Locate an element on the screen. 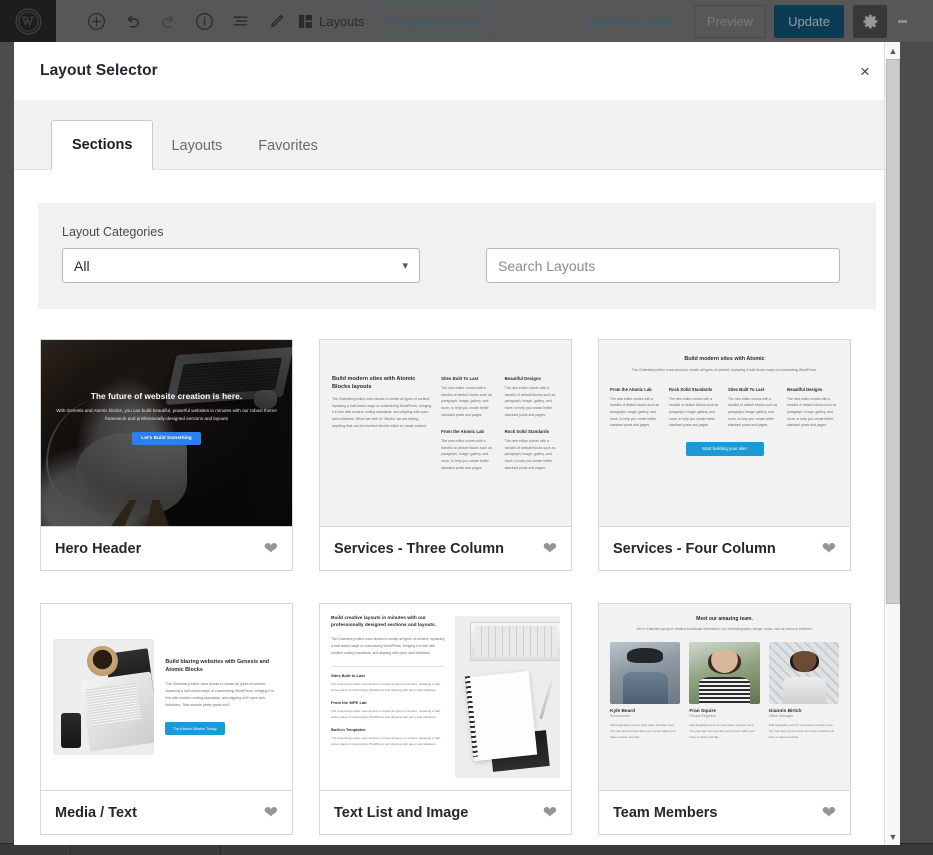  layouts-label: Layouts is located at coordinates (342, 21).